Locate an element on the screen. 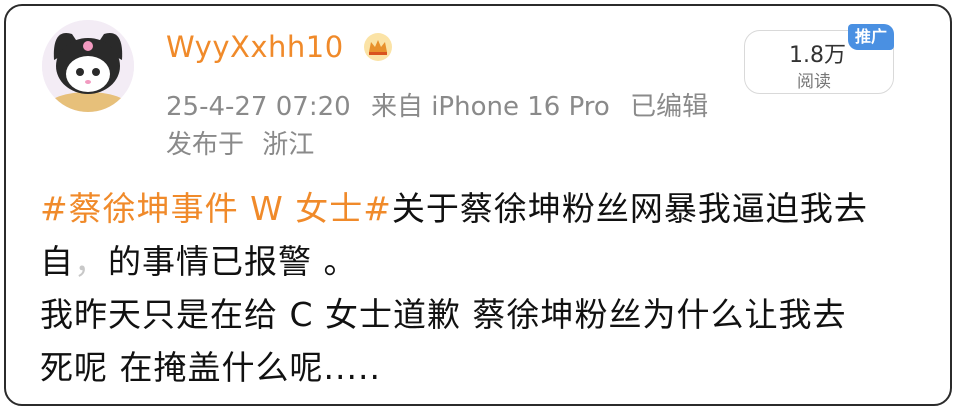  redacted-mark: ， is located at coordinates (91, 261).